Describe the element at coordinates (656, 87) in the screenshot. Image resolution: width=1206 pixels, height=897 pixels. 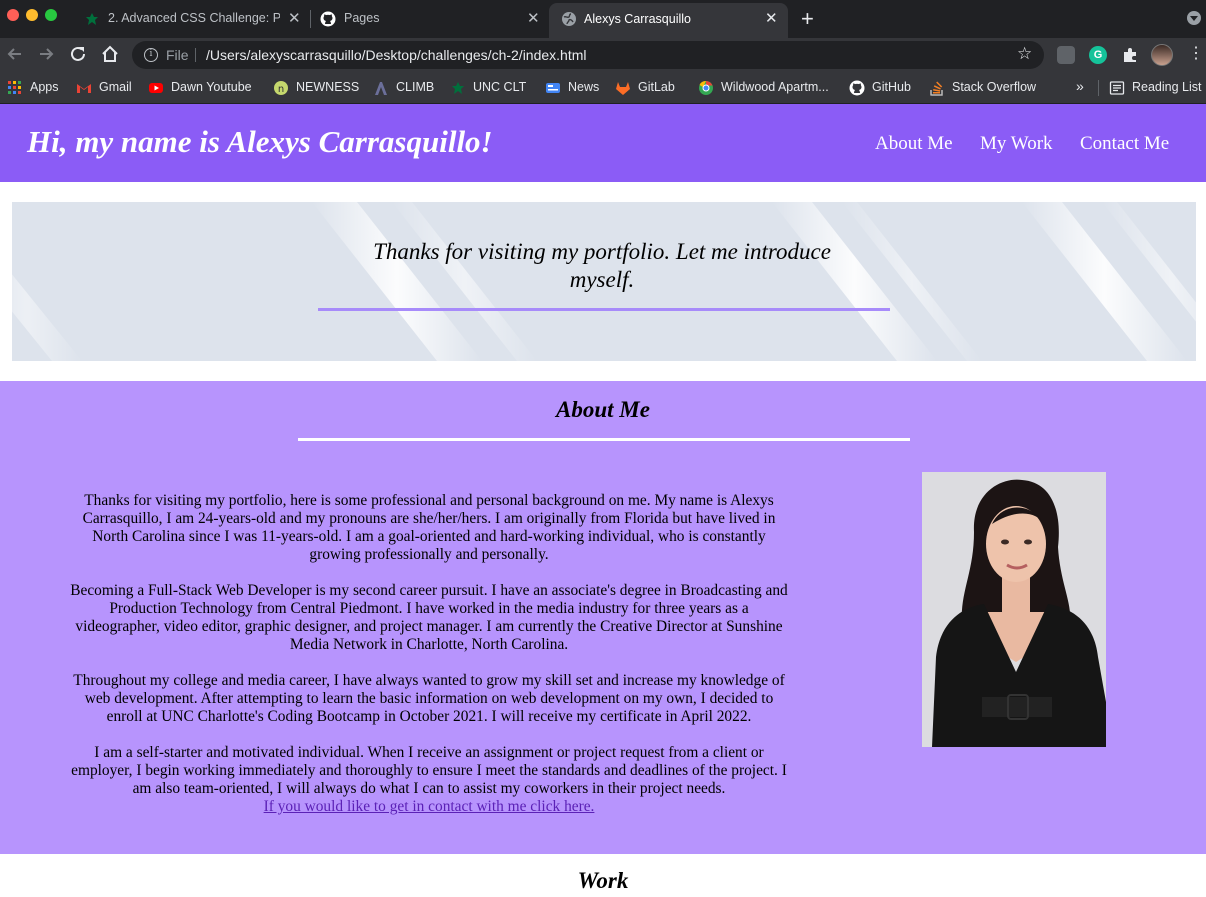
I see `bookmark-label: GitLab` at that location.